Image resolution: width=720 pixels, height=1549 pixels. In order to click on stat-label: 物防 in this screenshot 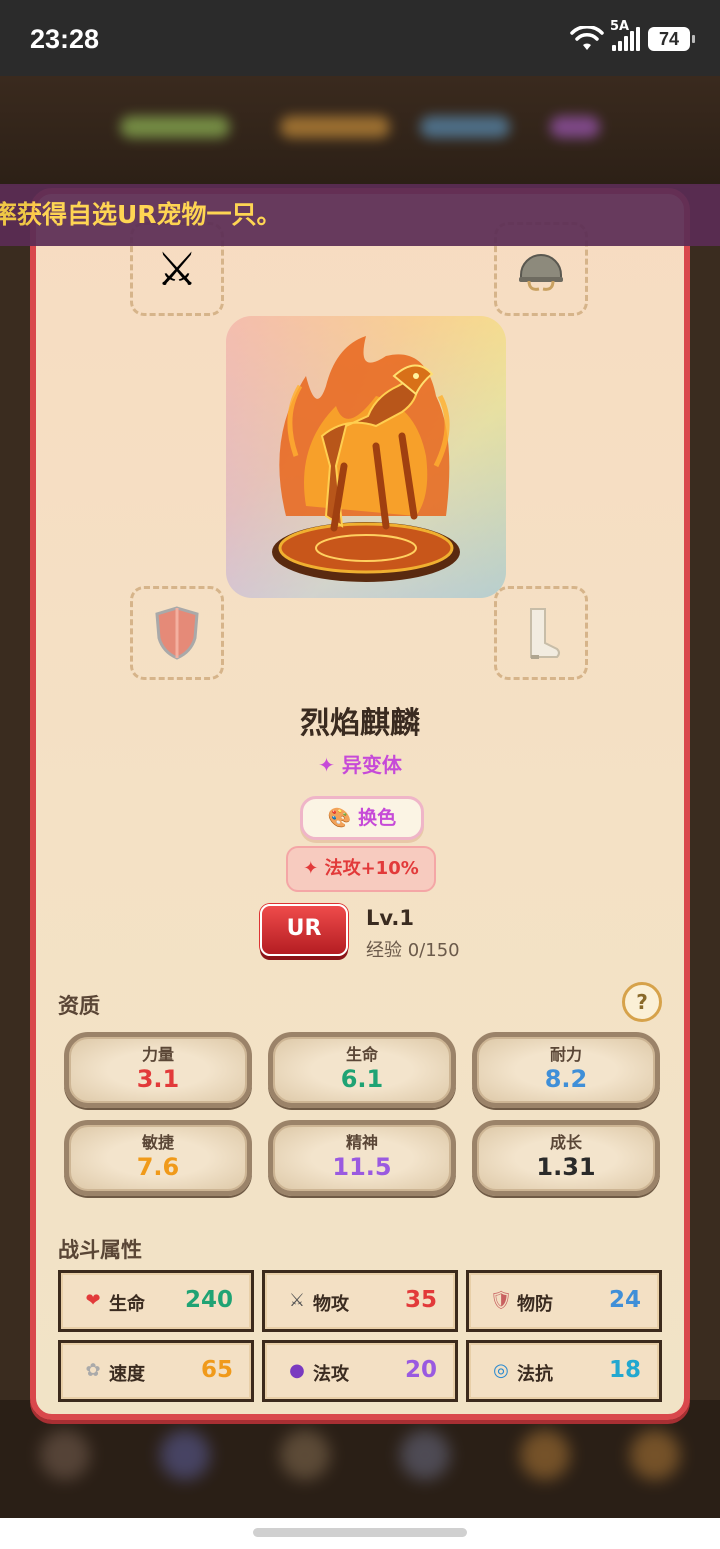, I will do `click(535, 1304)`.